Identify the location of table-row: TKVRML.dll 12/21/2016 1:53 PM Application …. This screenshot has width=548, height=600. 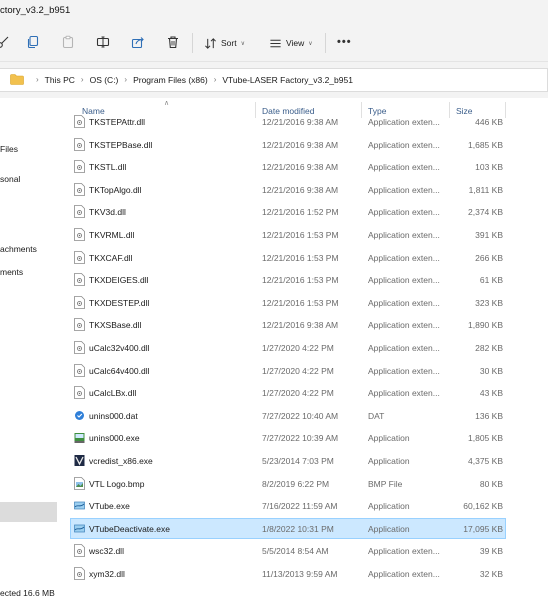
(288, 234).